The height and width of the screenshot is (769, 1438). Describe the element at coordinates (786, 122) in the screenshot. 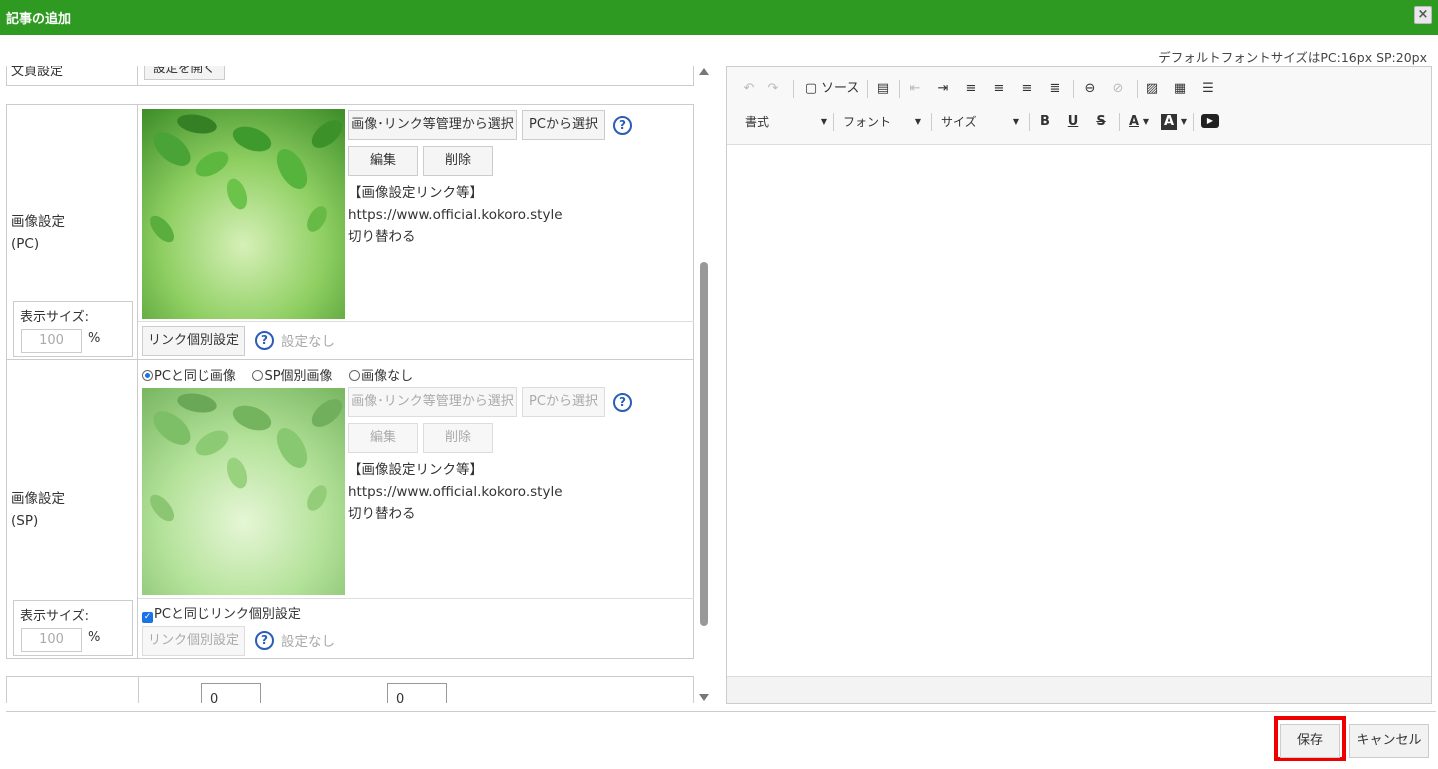

I see `format-combo: 書式 ▼` at that location.